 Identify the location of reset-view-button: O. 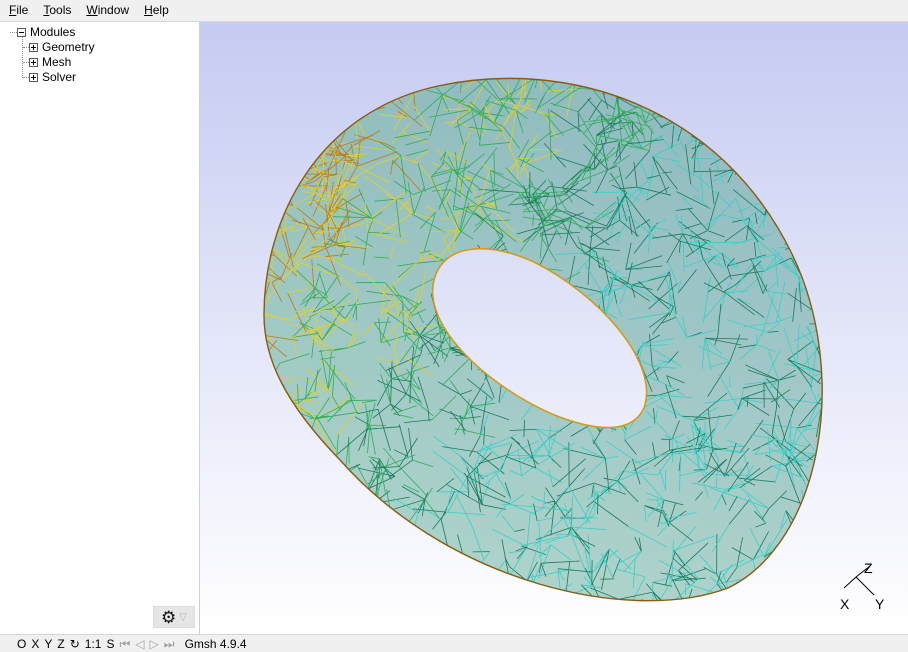
(21, 643).